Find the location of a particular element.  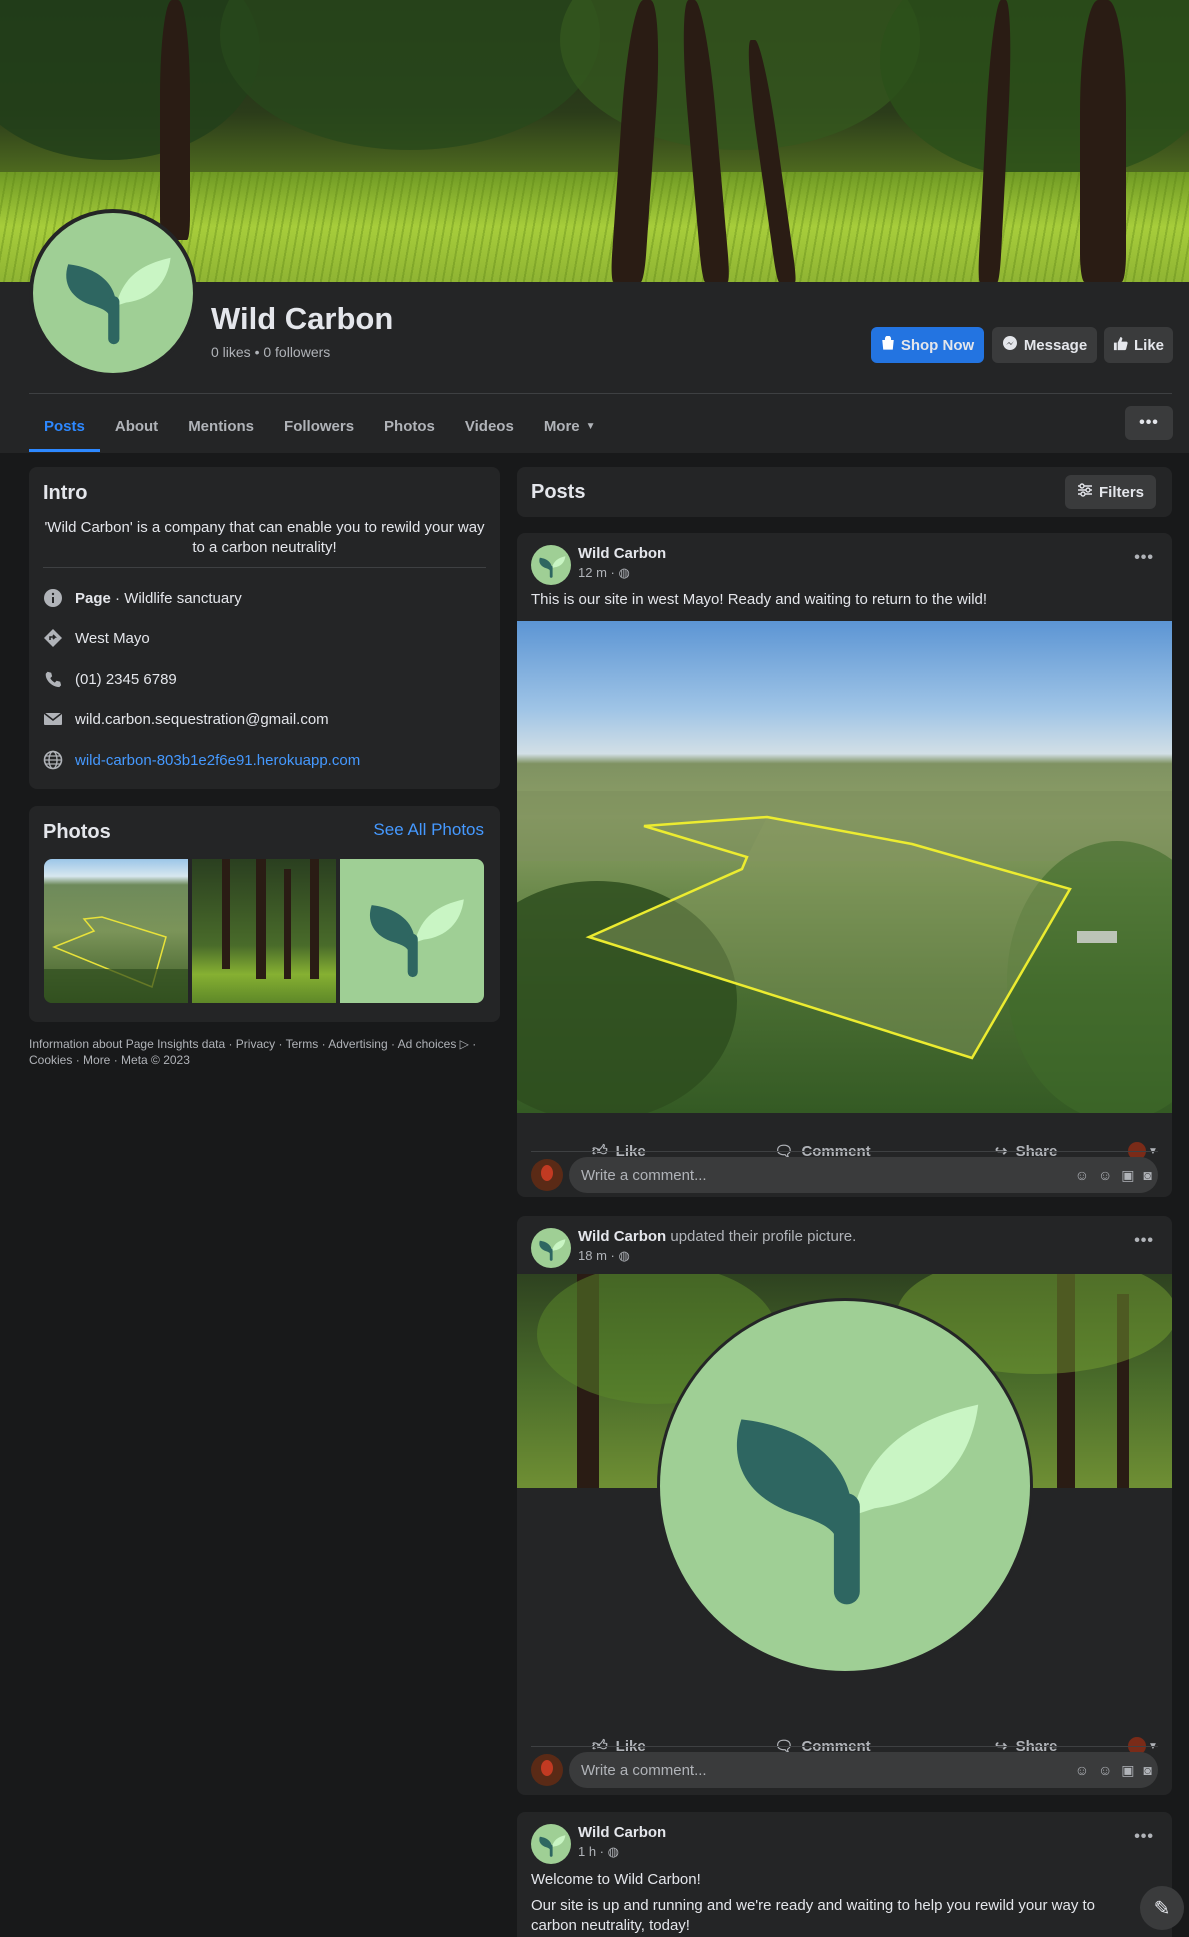

info-email: wild.carbon.sequestration@gmail.com is located at coordinates (186, 719).